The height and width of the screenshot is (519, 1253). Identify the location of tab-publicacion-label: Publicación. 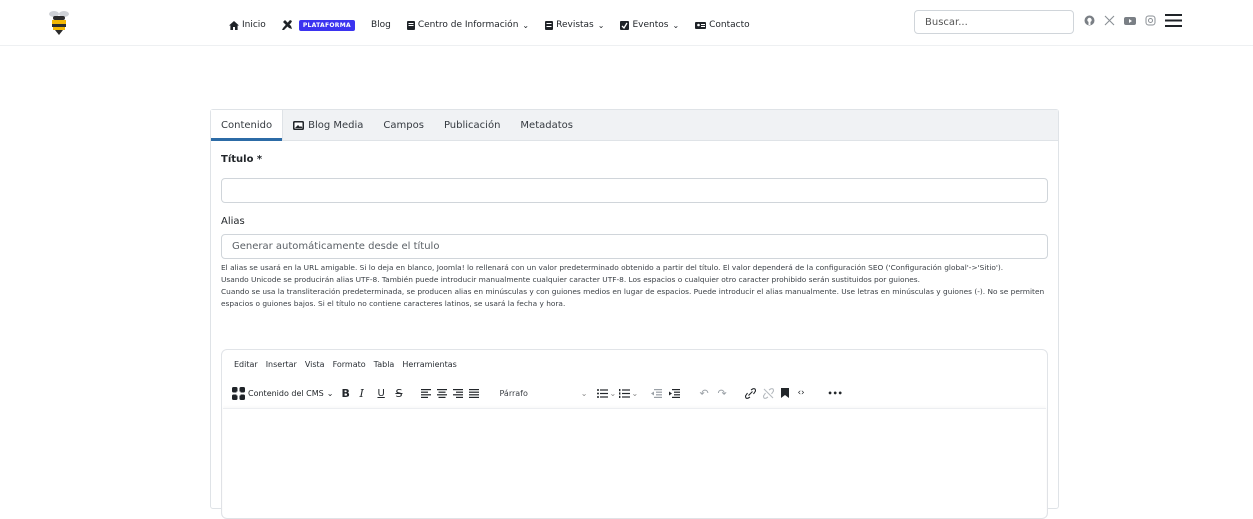
(472, 125).